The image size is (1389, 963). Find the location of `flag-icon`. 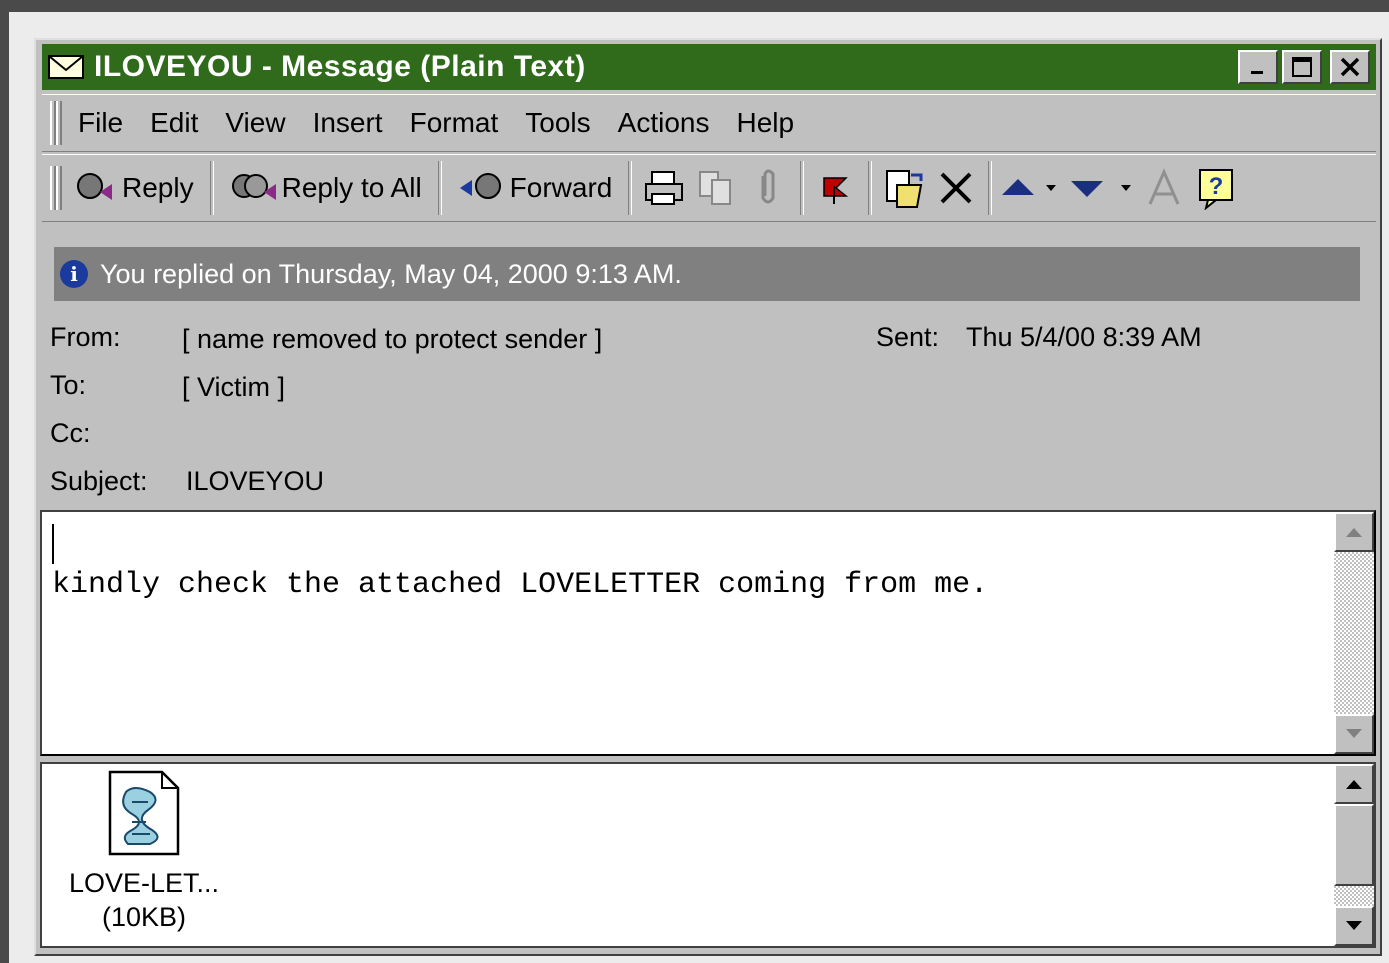

flag-icon is located at coordinates (836, 190).